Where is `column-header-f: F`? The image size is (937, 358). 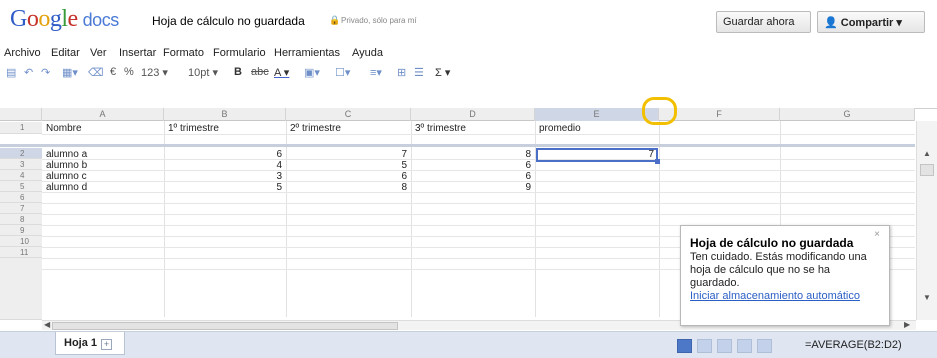
column-header-f: F is located at coordinates (719, 114).